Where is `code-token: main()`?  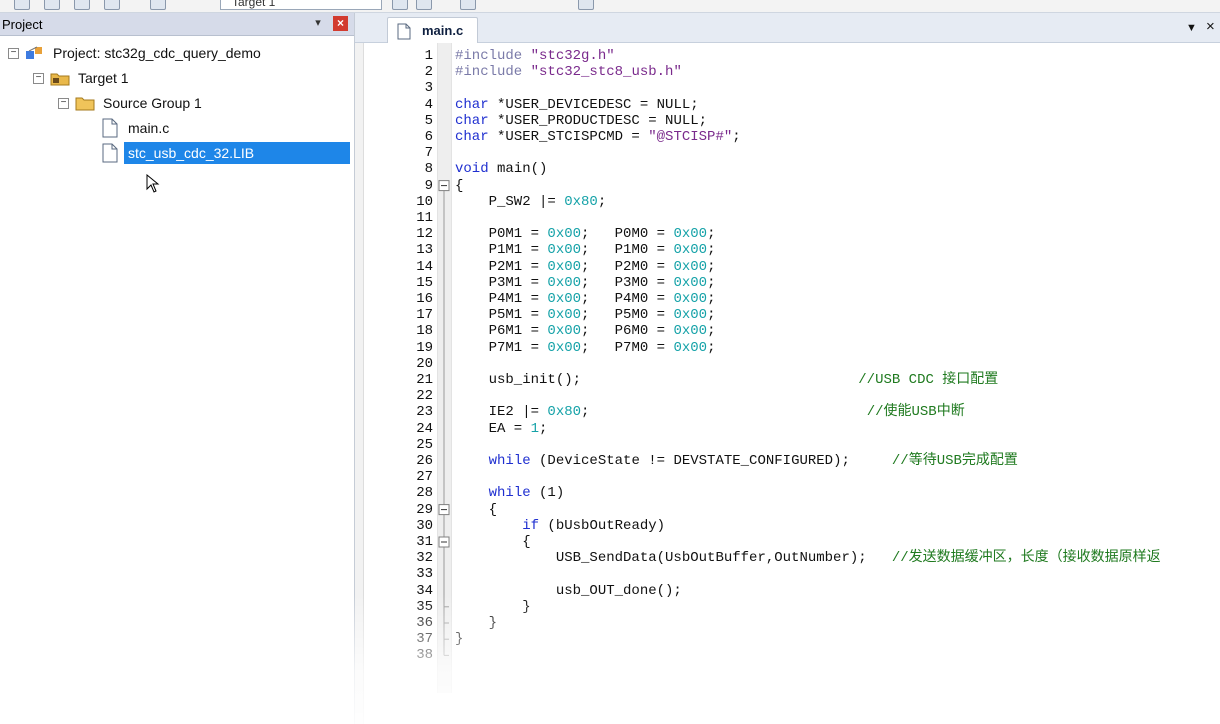 code-token: main() is located at coordinates (518, 169).